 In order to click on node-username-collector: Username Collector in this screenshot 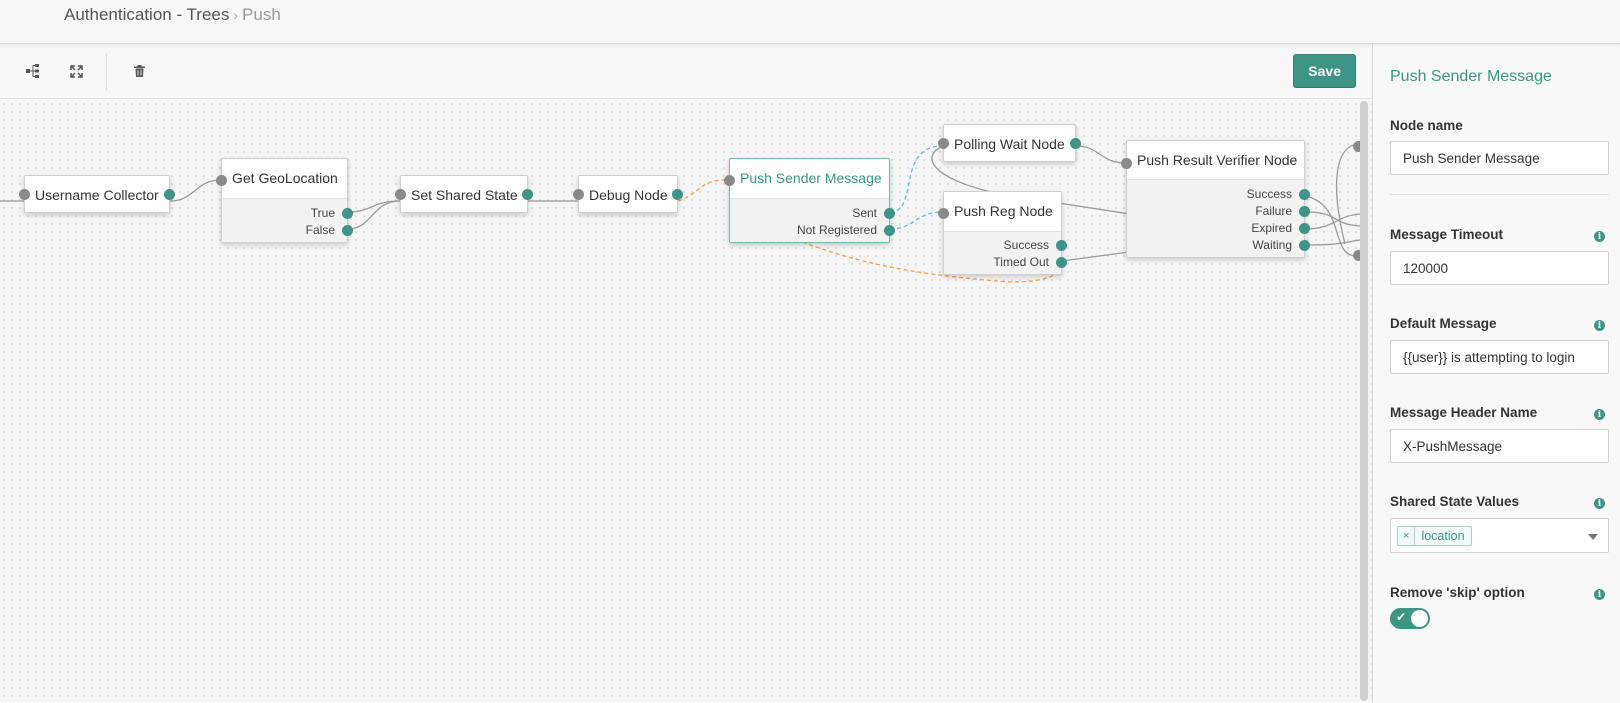, I will do `click(97, 194)`.